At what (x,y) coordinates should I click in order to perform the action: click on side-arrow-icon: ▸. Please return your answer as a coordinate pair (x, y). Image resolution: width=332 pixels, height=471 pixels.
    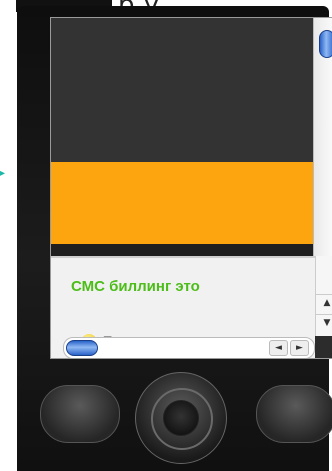
    Looking at the image, I should click on (3, 173).